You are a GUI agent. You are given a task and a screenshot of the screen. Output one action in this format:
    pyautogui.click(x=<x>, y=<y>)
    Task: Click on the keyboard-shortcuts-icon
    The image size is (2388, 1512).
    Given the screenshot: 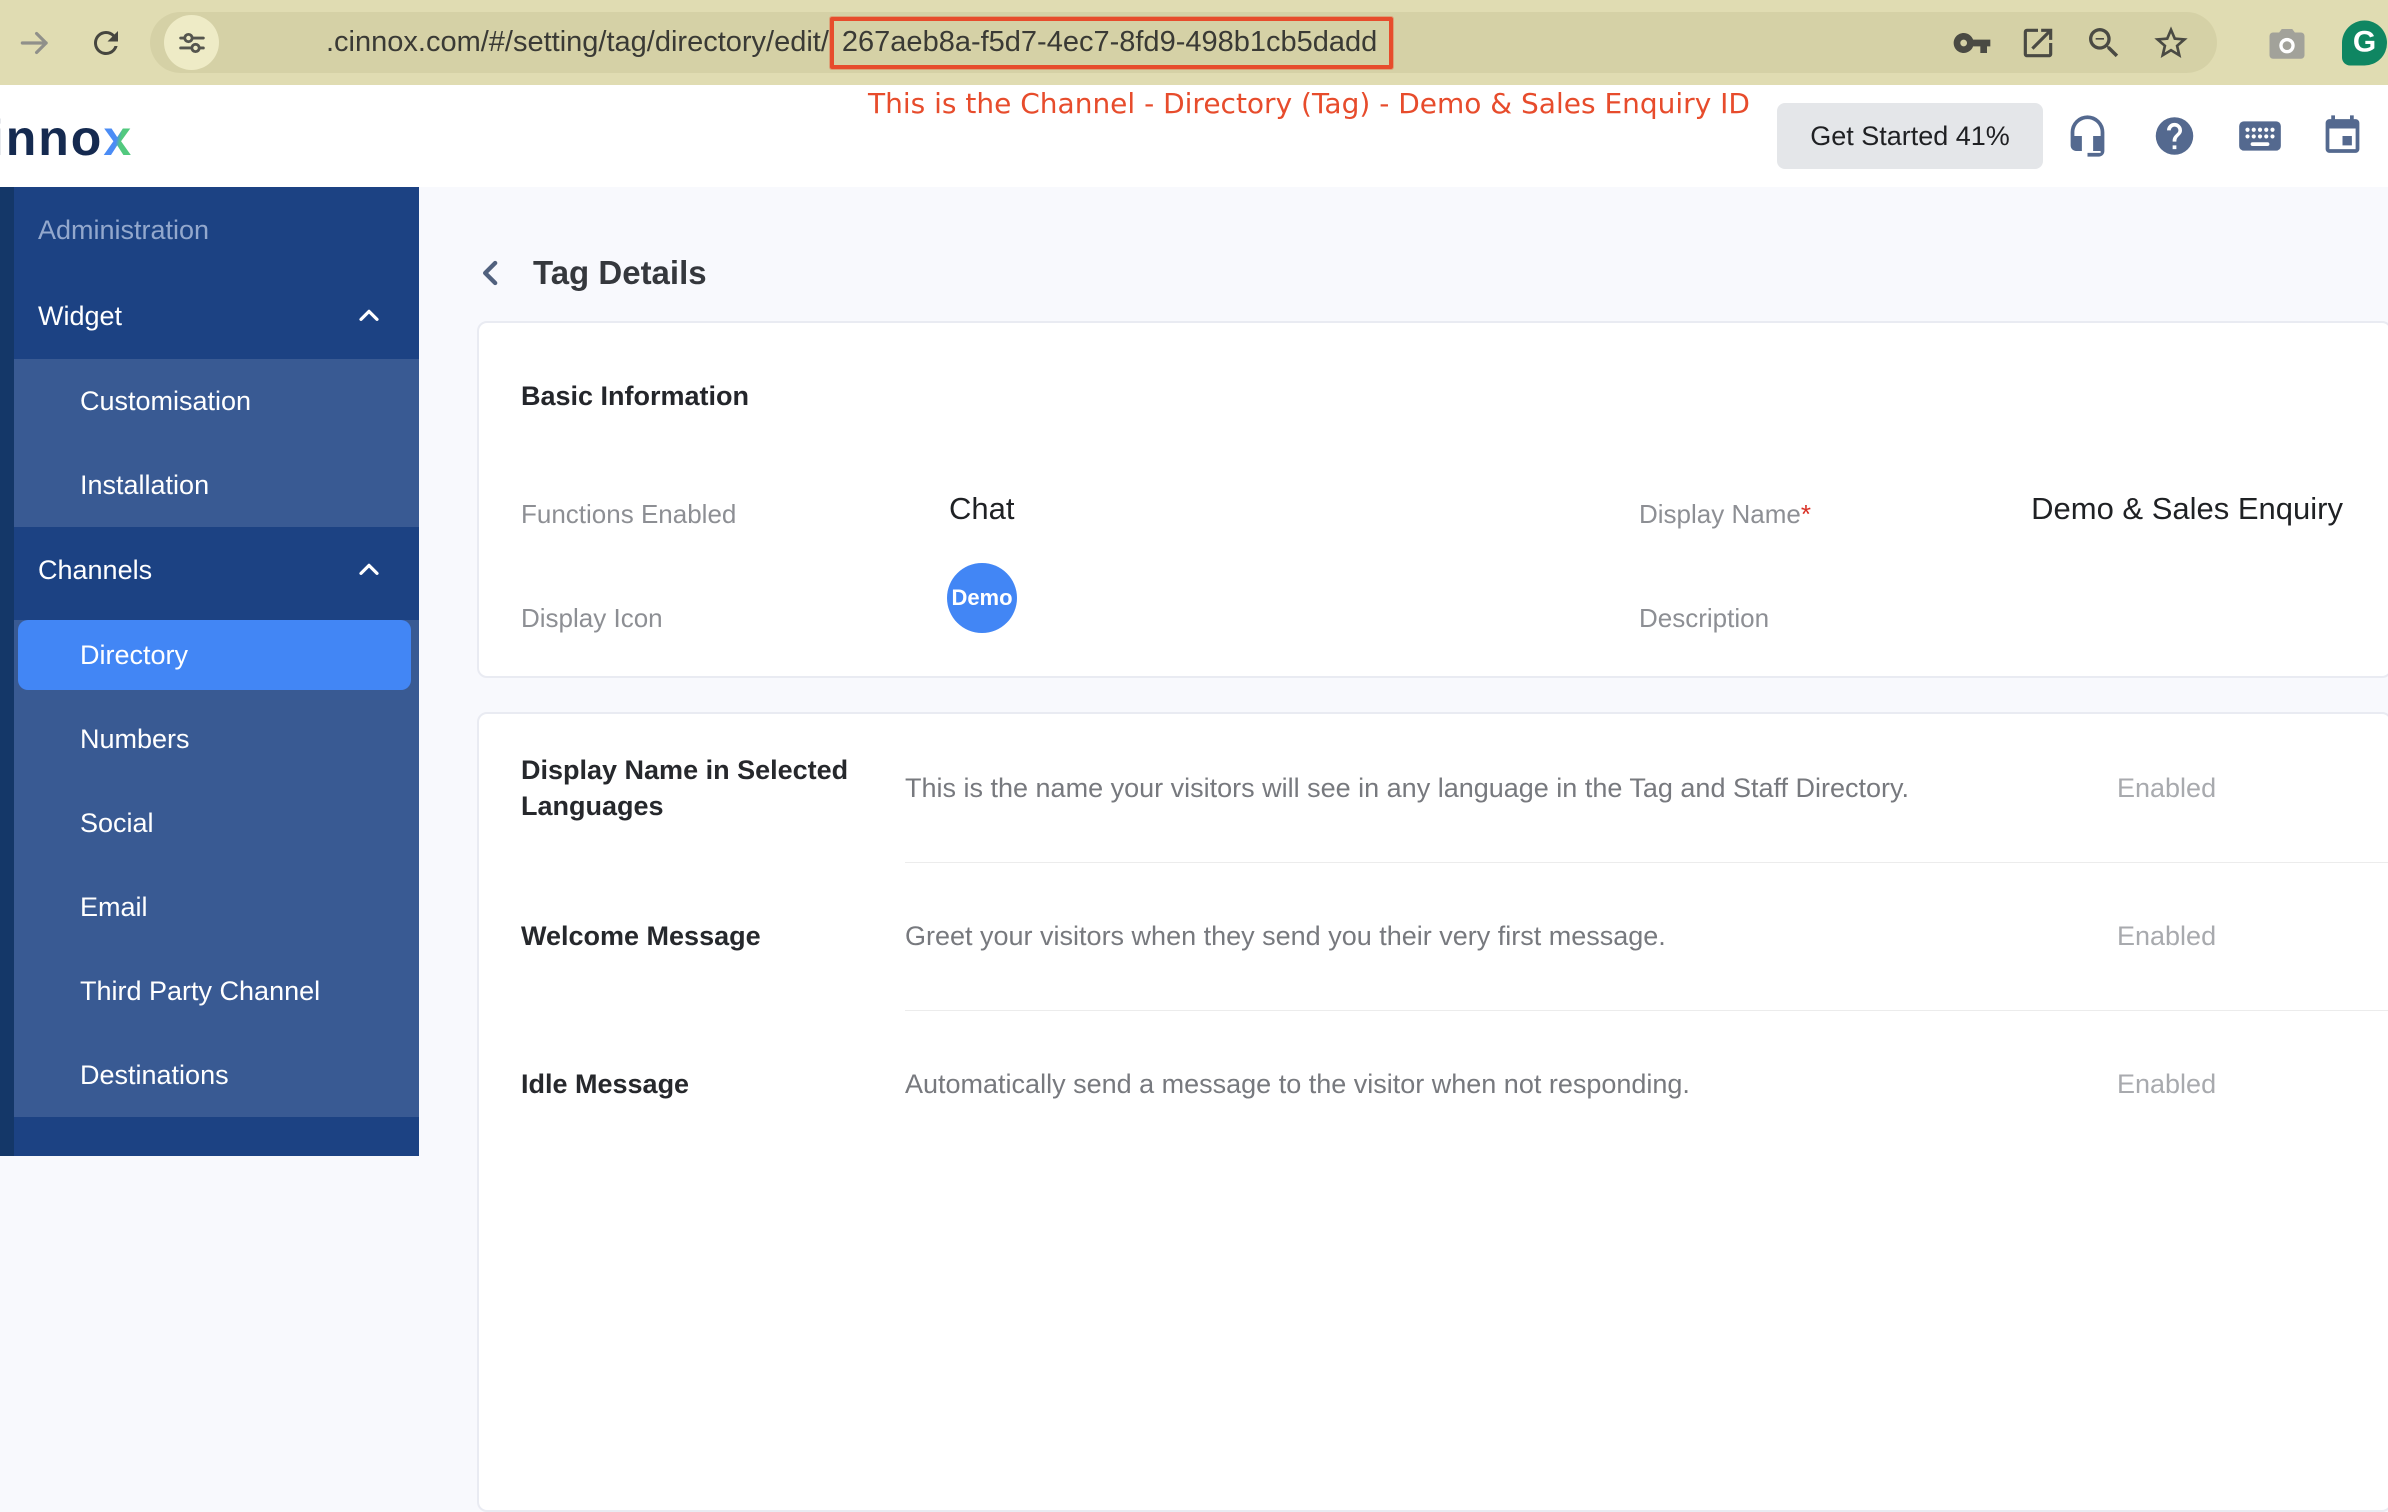 What is the action you would take?
    pyautogui.click(x=2260, y=136)
    